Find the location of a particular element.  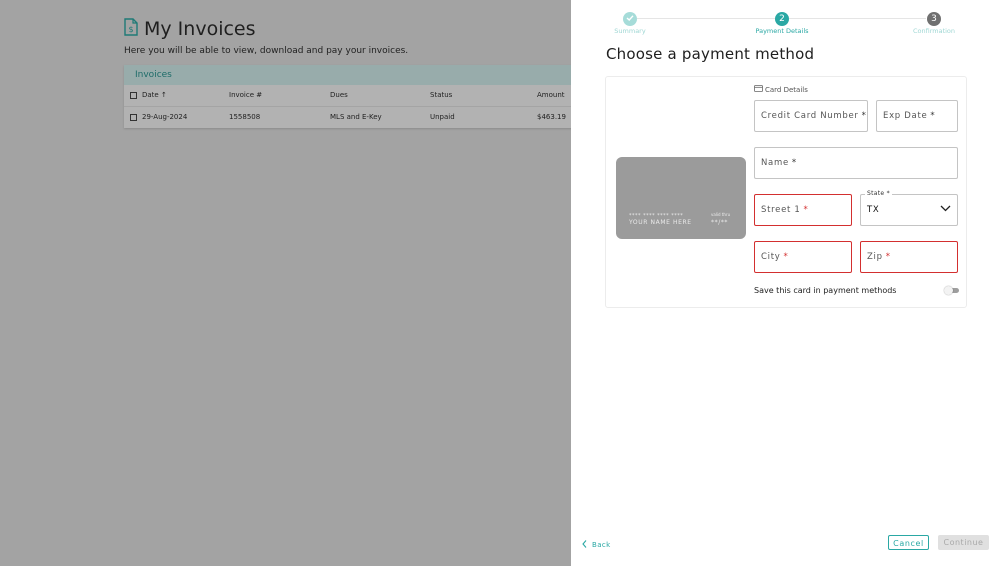

step-label-confirmation: Confirmation is located at coordinates (934, 31).